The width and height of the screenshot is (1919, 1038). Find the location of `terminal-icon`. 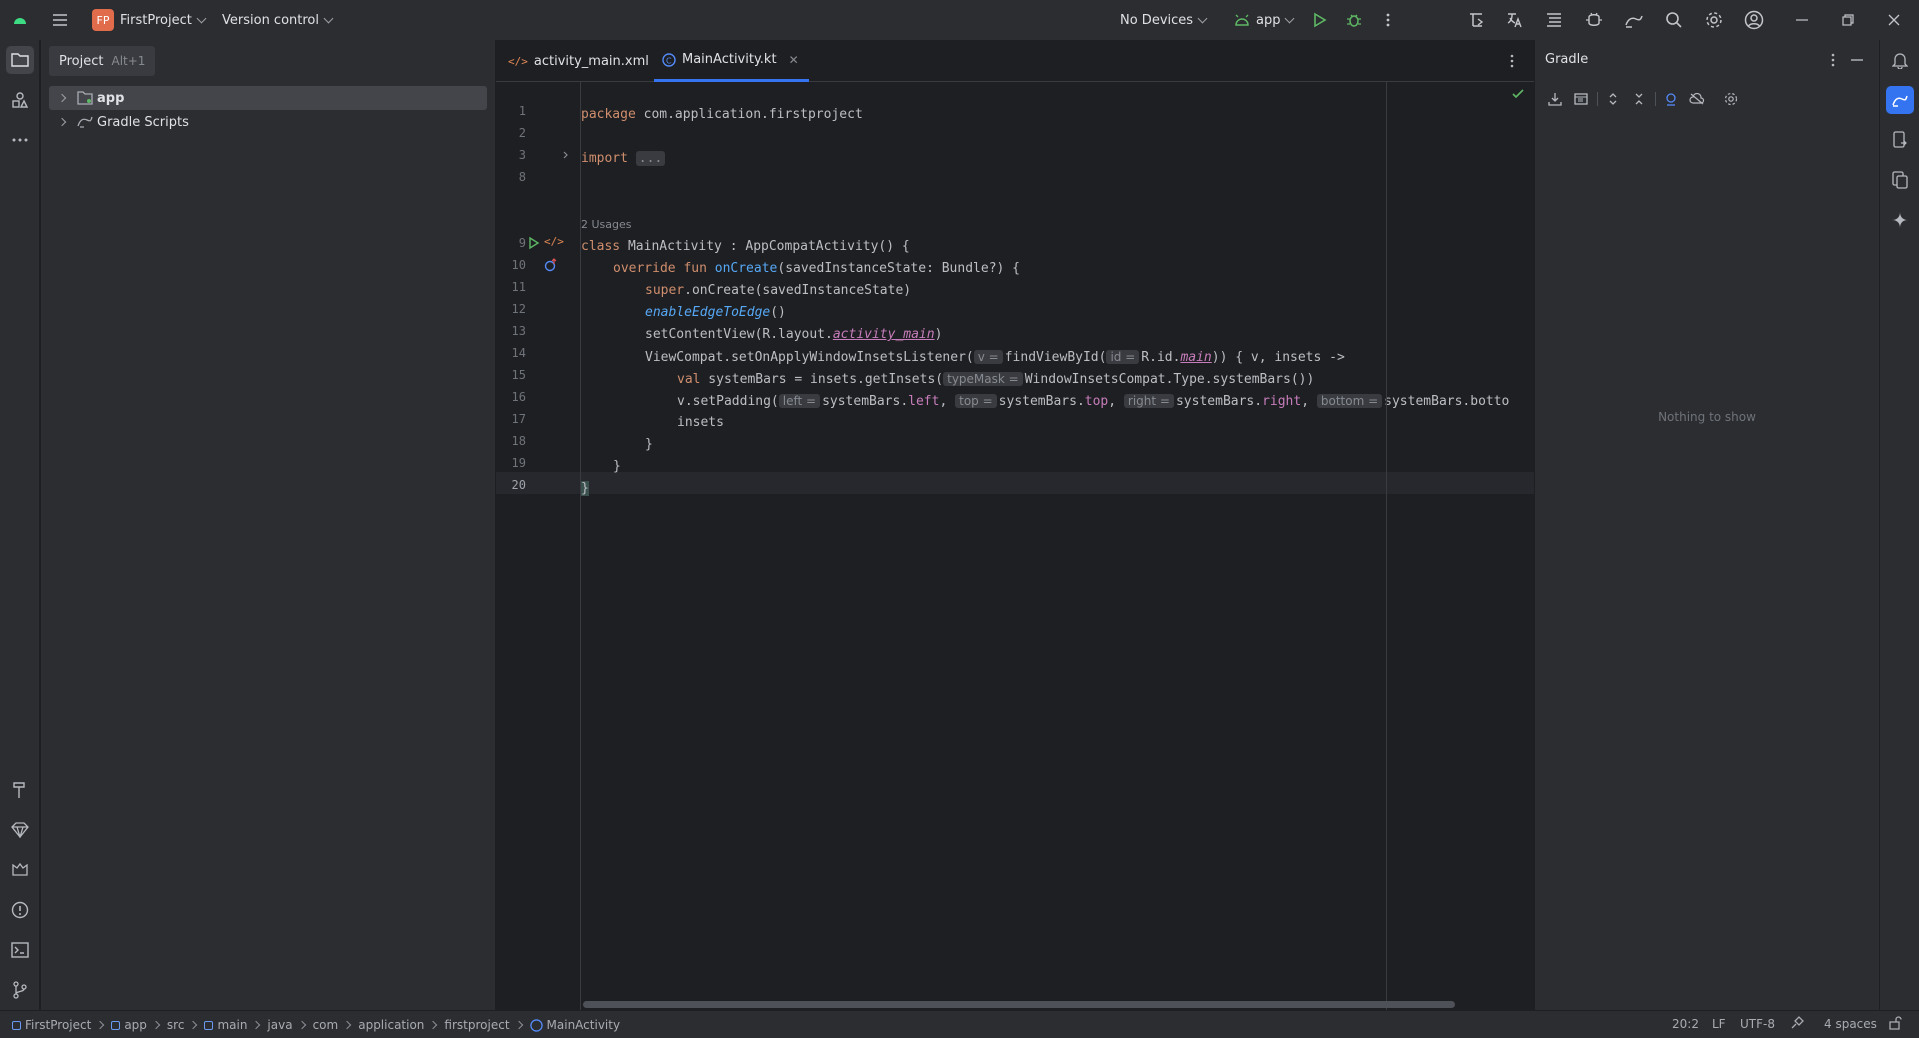

terminal-icon is located at coordinates (20, 950).